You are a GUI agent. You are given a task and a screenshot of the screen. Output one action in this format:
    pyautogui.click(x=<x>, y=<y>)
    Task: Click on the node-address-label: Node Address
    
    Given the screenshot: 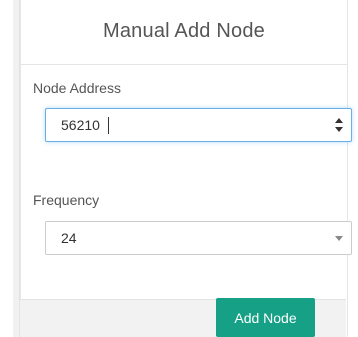 What is the action you would take?
    pyautogui.click(x=77, y=88)
    